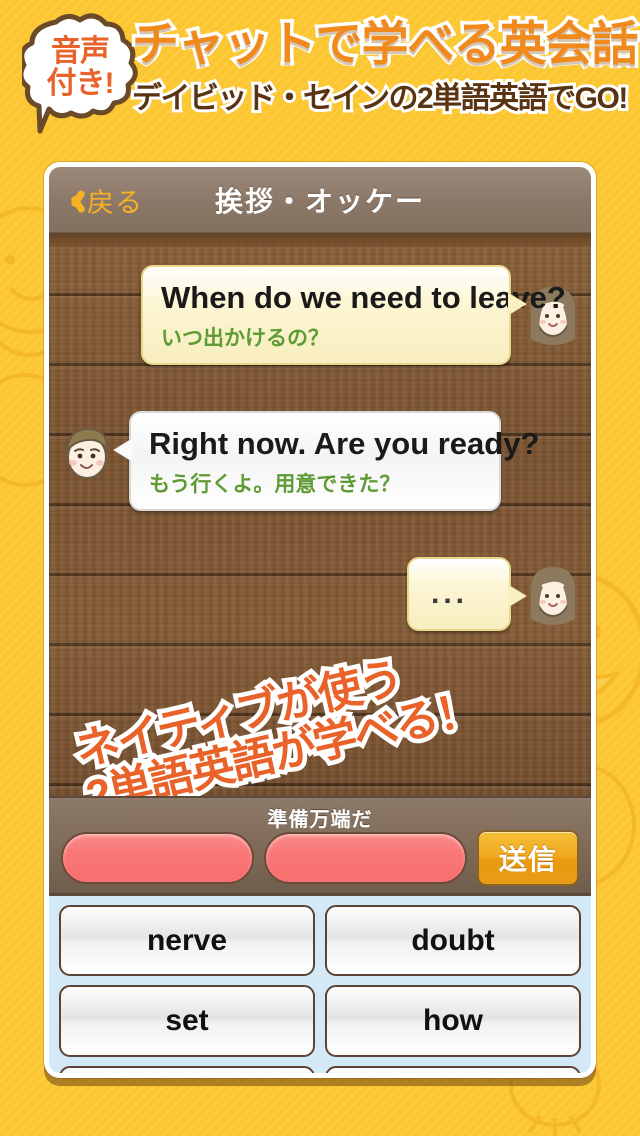 The height and width of the screenshot is (1136, 640). I want to click on back-button: 戻る, so click(103, 200).